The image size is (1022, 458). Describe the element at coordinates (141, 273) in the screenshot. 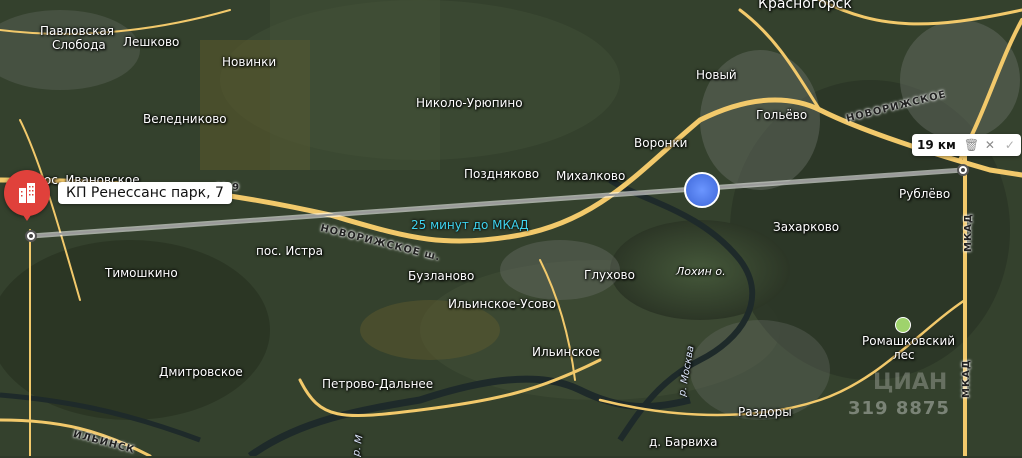

I see `place-timoshkino: Тимошкино` at that location.